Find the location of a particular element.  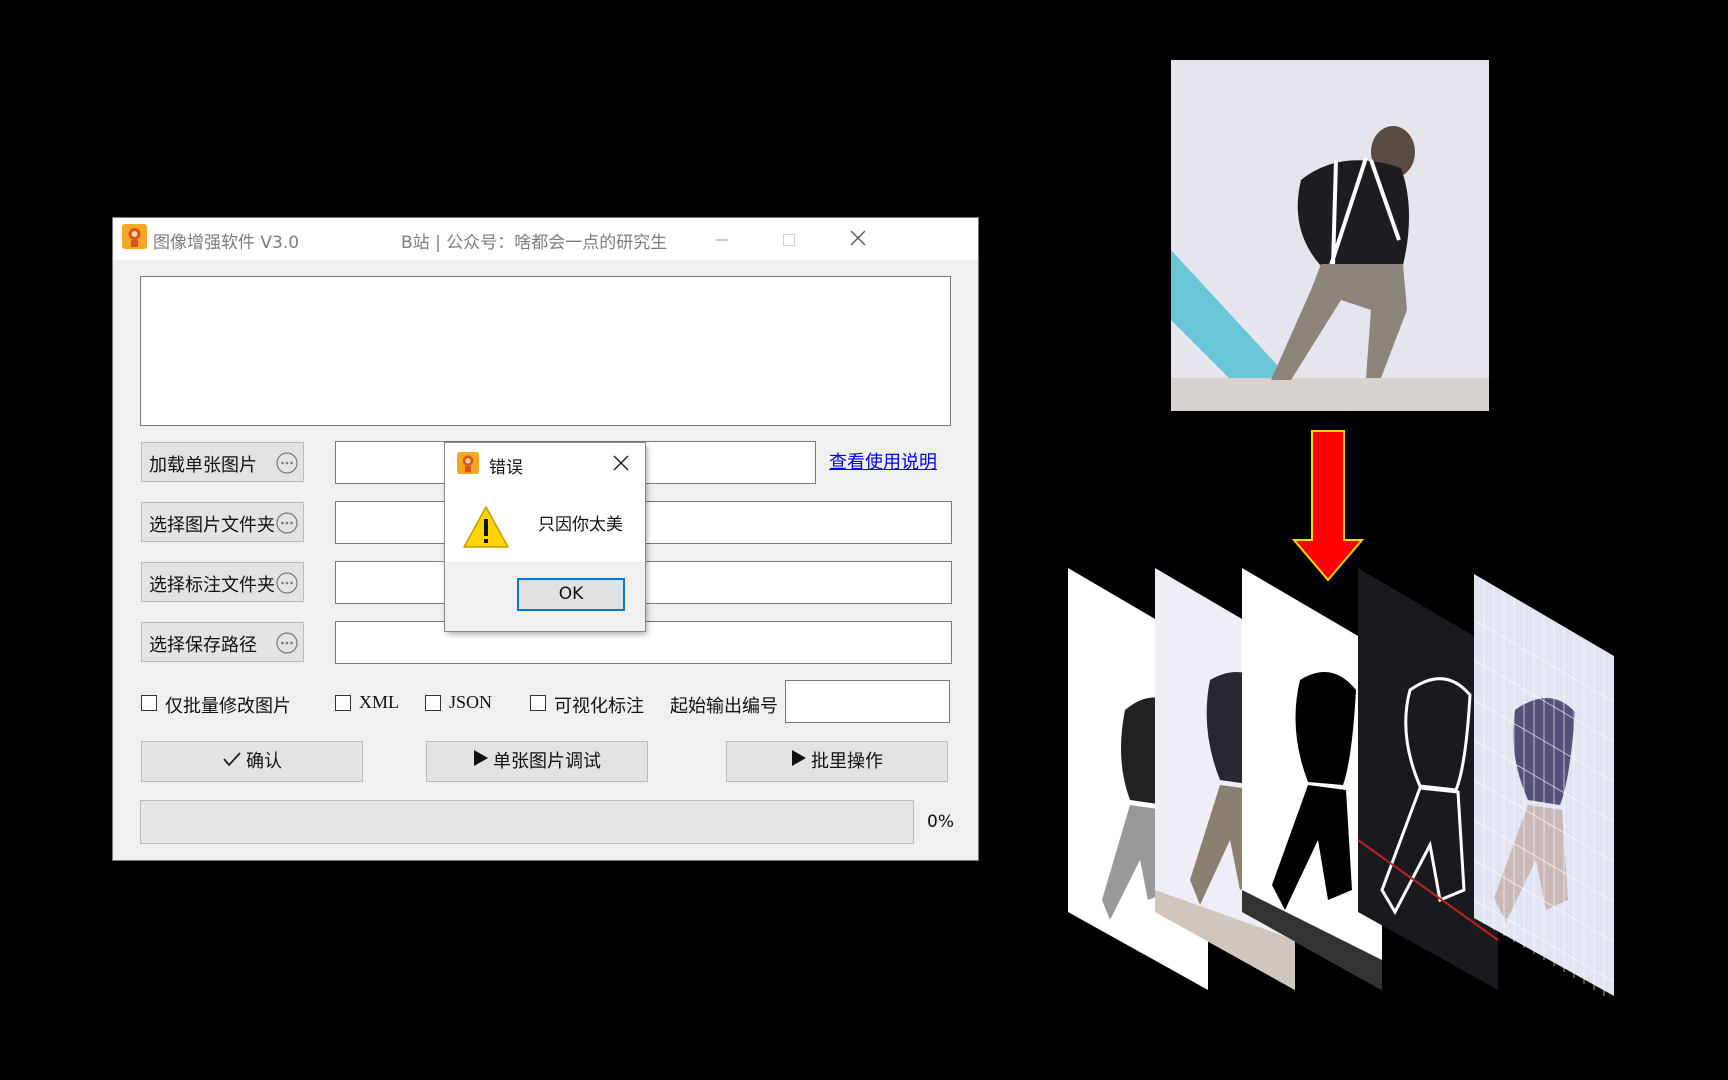

warning-triangle-icon is located at coordinates (486, 527).